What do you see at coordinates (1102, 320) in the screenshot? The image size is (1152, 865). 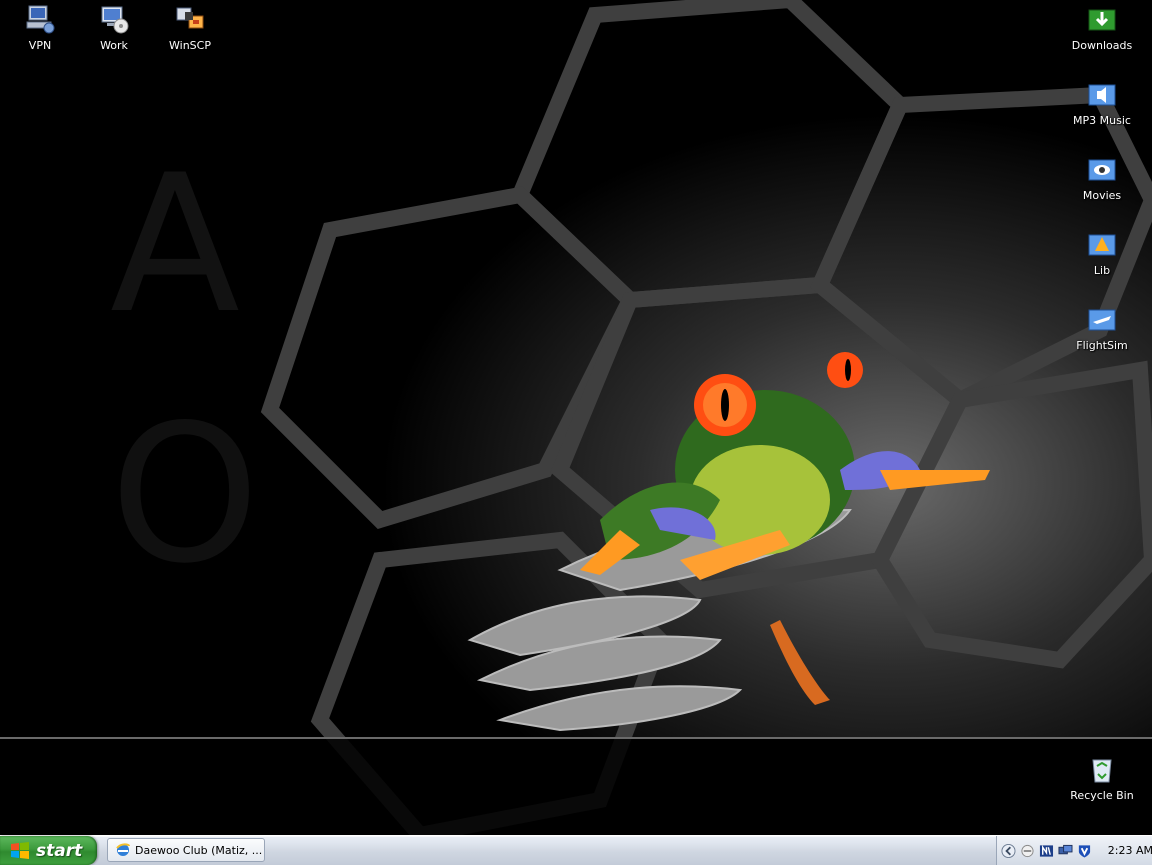 I see `flightsim-folder-icon` at bounding box center [1102, 320].